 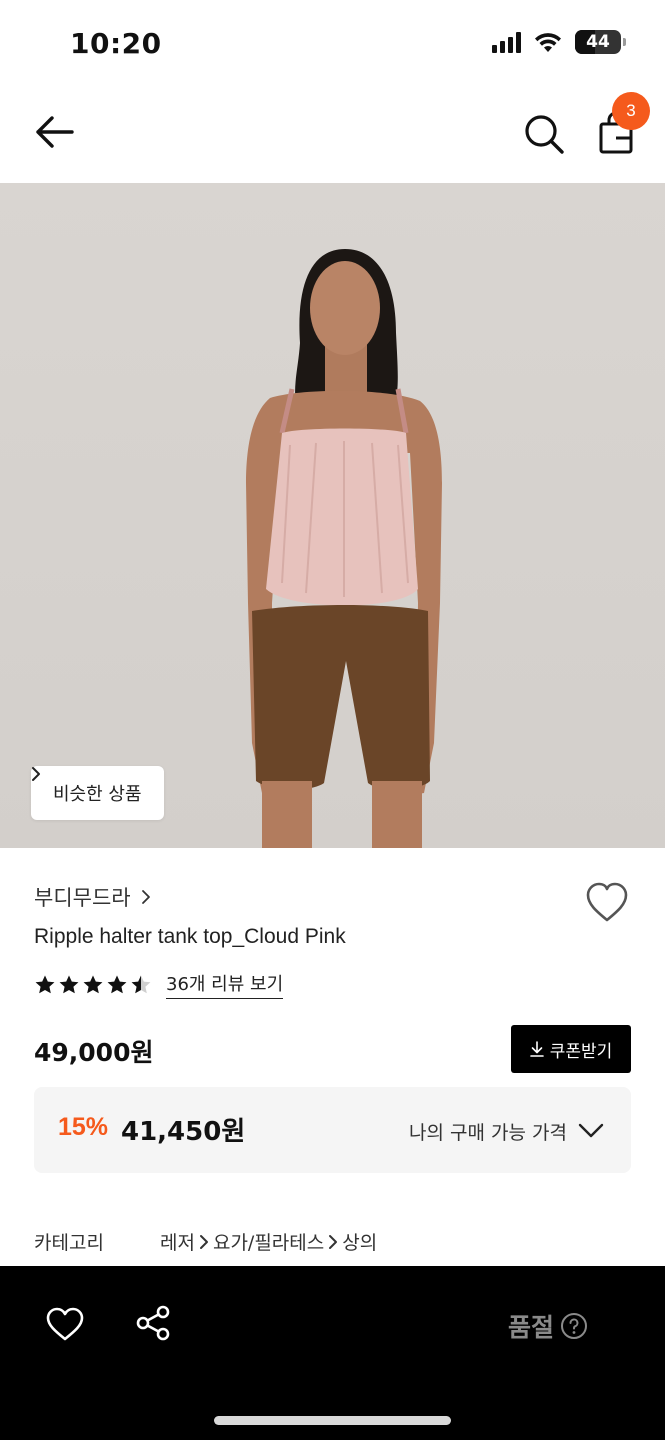 What do you see at coordinates (344, 548) in the screenshot?
I see `product-photo` at bounding box center [344, 548].